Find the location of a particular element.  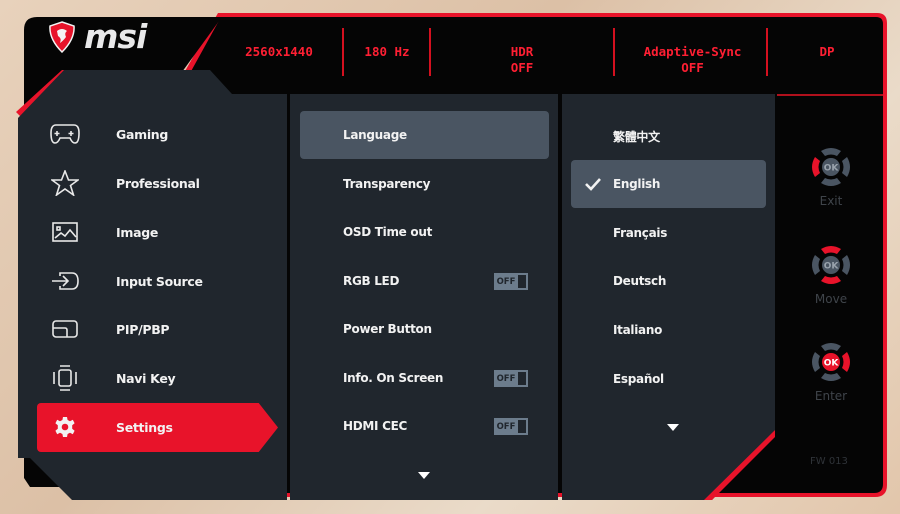

sidebar-item-professional: Professional is located at coordinates (125, 183).